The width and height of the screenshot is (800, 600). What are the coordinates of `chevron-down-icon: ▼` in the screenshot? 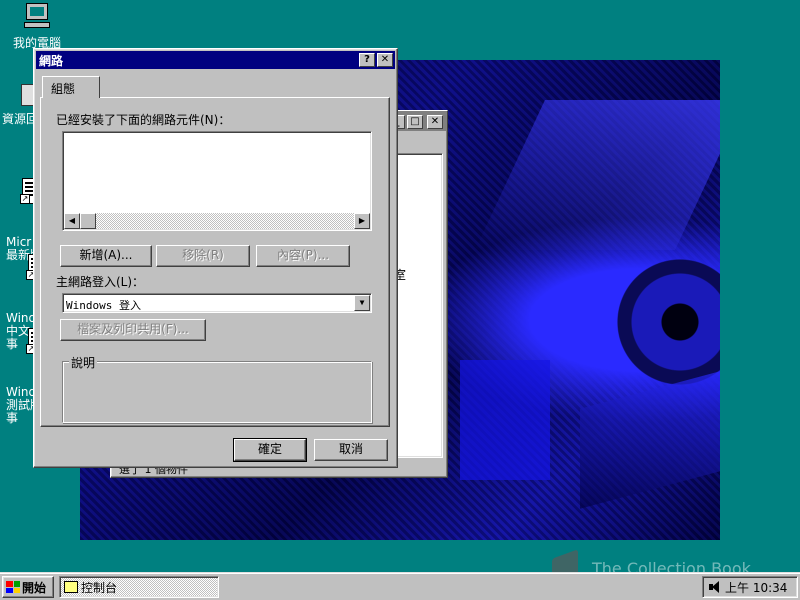 It's located at (362, 303).